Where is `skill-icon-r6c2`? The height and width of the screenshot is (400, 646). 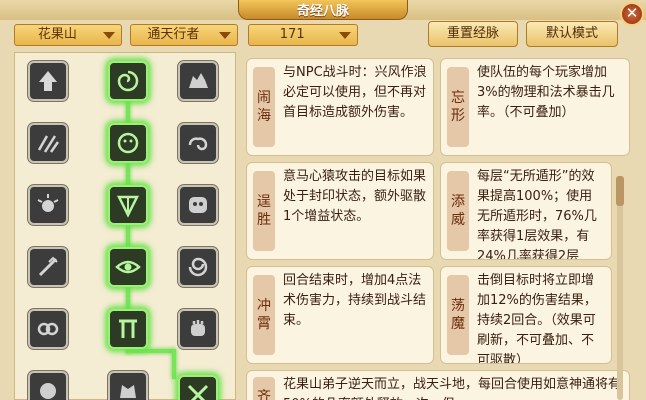 skill-icon-r6c2 is located at coordinates (128, 385).